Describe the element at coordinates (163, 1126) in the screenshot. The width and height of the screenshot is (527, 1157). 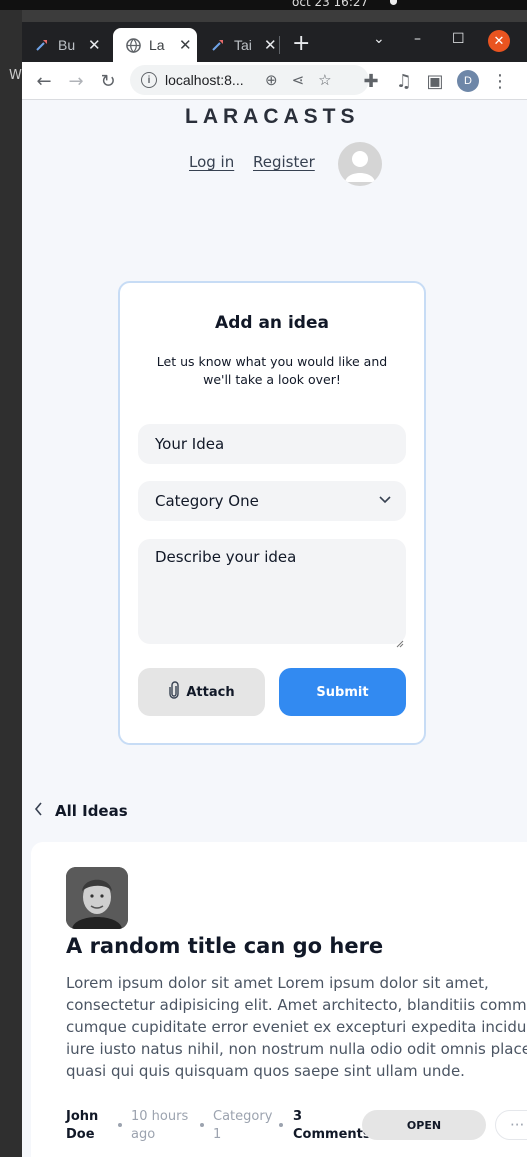
I see `idea-timestamp: 10 hours ago` at that location.